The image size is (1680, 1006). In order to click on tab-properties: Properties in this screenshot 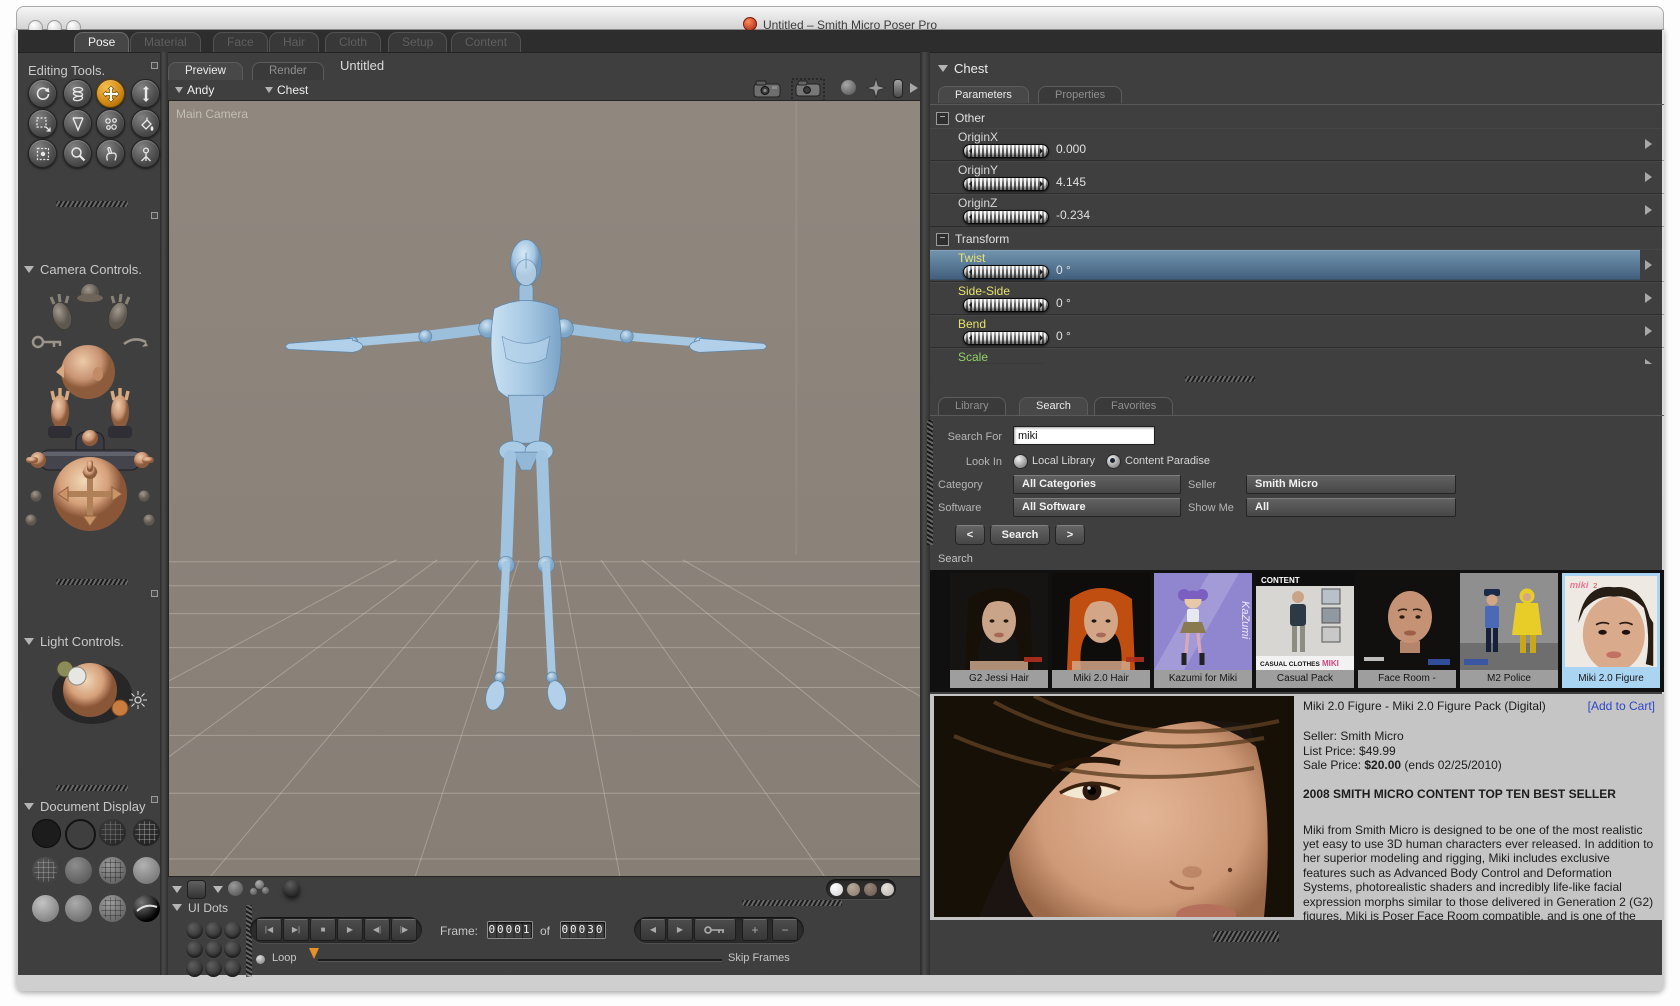, I will do `click(1080, 94)`.